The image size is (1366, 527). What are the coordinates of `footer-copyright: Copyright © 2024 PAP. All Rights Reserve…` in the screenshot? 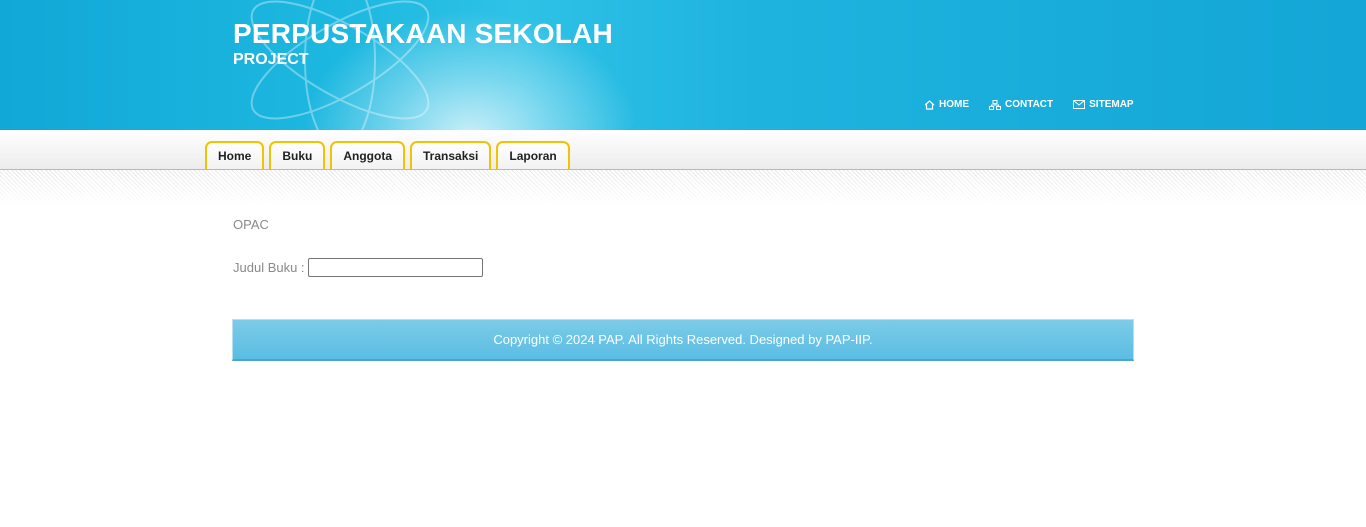 It's located at (683, 339).